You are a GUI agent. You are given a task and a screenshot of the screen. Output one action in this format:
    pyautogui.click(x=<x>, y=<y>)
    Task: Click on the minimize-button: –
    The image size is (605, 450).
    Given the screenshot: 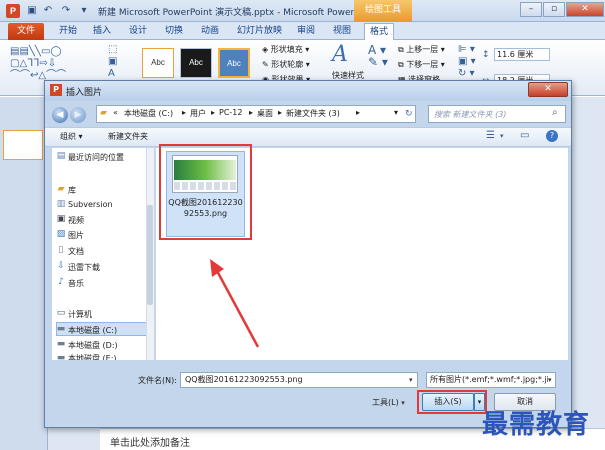 What is the action you would take?
    pyautogui.click(x=531, y=9)
    